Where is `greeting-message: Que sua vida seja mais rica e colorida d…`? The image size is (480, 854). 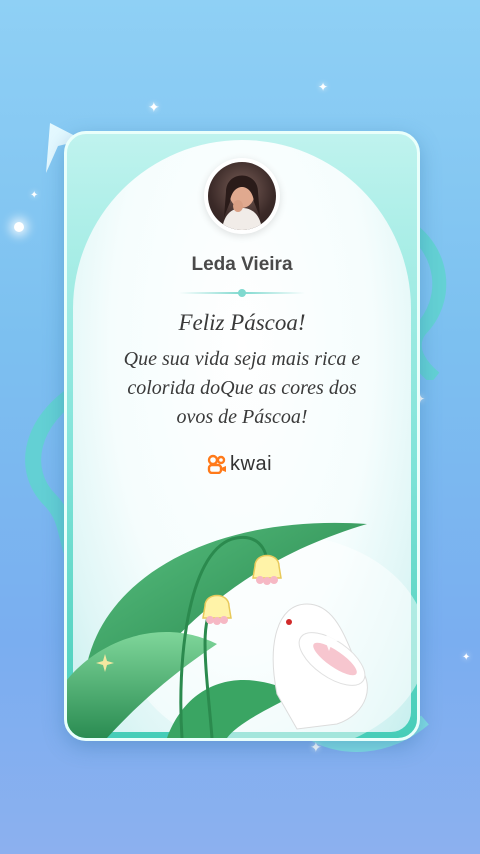
greeting-message: Que sua vida seja mais rica e colorida d… is located at coordinates (242, 388).